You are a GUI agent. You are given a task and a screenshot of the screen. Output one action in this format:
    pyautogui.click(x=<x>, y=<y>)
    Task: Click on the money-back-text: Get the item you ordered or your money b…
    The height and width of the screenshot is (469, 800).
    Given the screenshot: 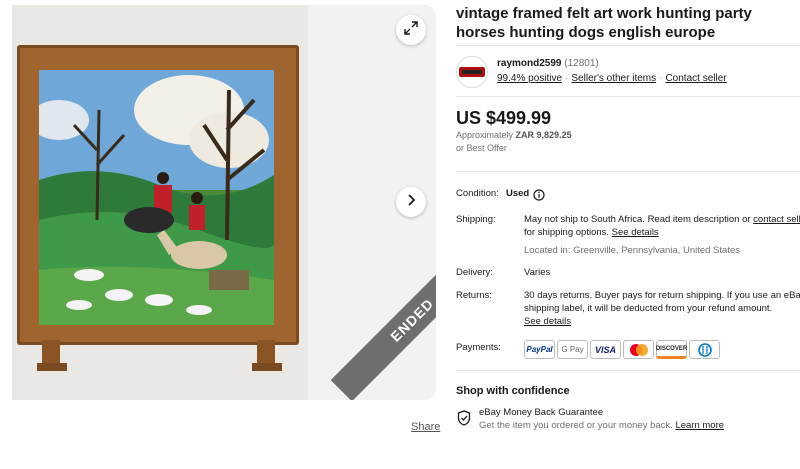 What is the action you would take?
    pyautogui.click(x=601, y=425)
    